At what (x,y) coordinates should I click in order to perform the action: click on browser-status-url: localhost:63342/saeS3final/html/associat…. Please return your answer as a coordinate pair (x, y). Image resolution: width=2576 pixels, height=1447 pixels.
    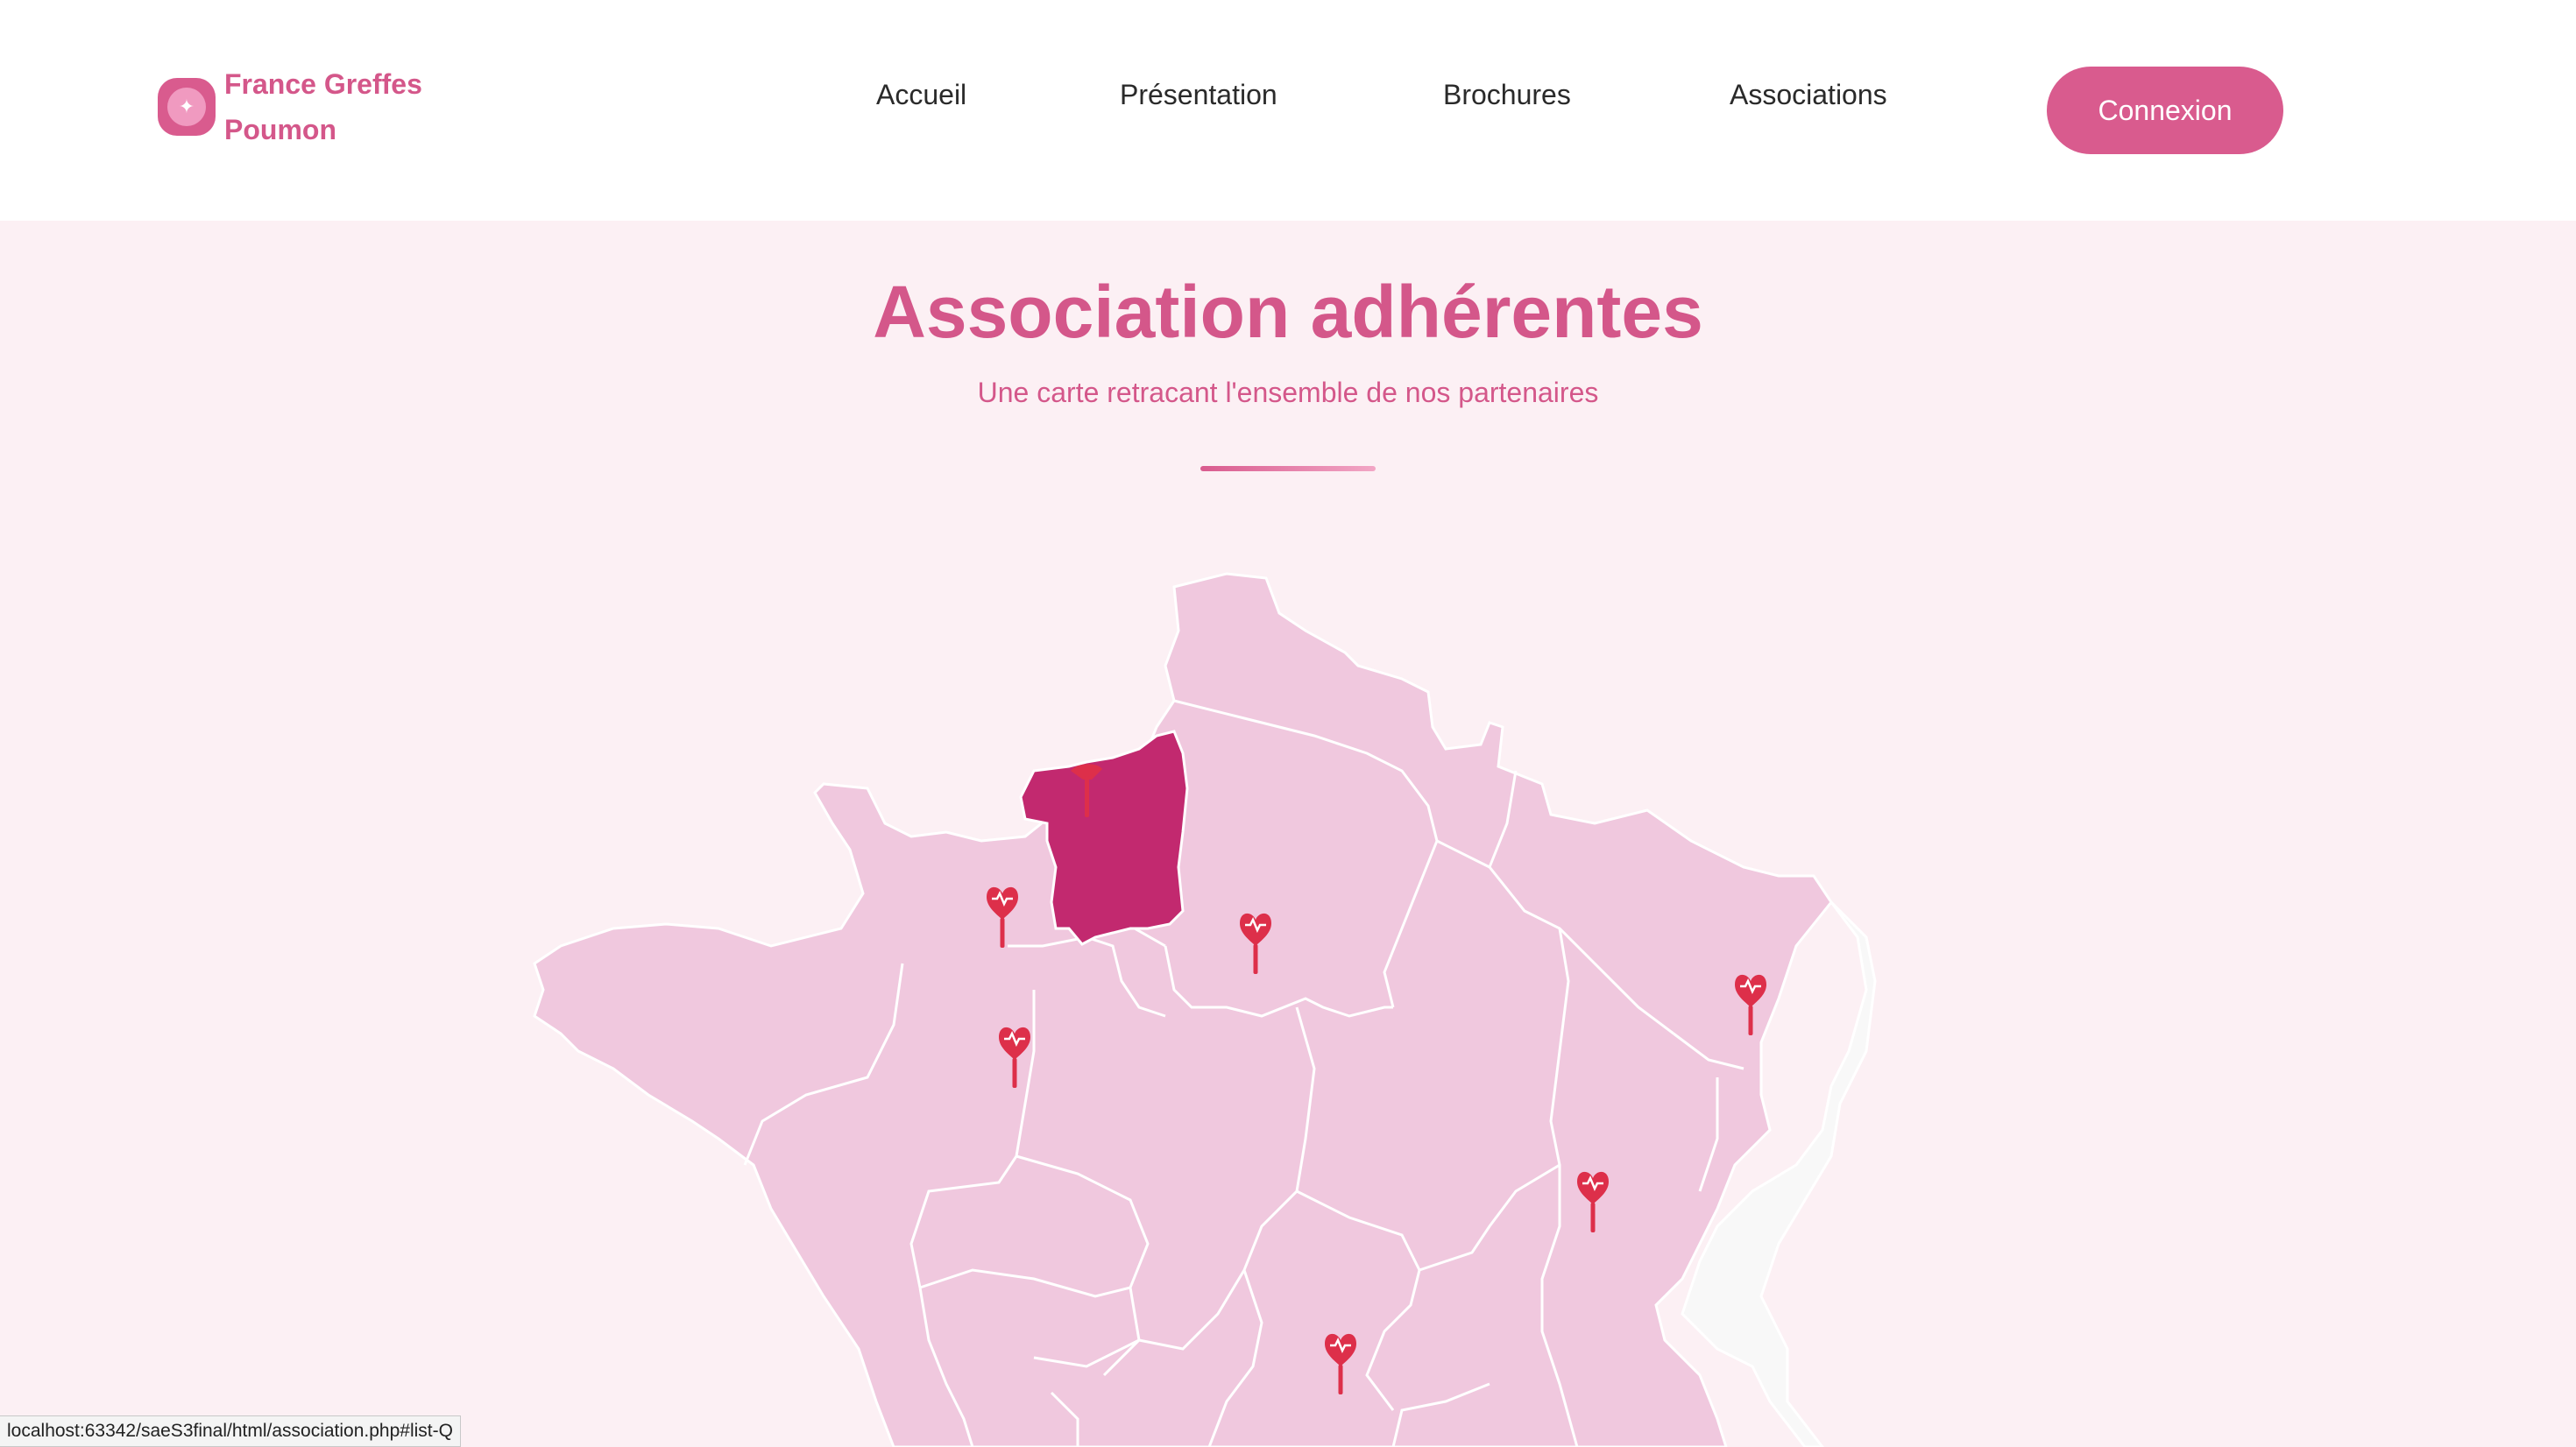
    Looking at the image, I should click on (230, 1431).